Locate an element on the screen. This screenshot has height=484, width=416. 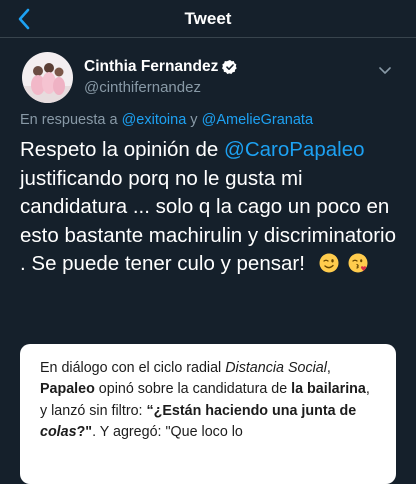
reply-mention-ameliegranata: @AmelieGranata is located at coordinates (257, 120).